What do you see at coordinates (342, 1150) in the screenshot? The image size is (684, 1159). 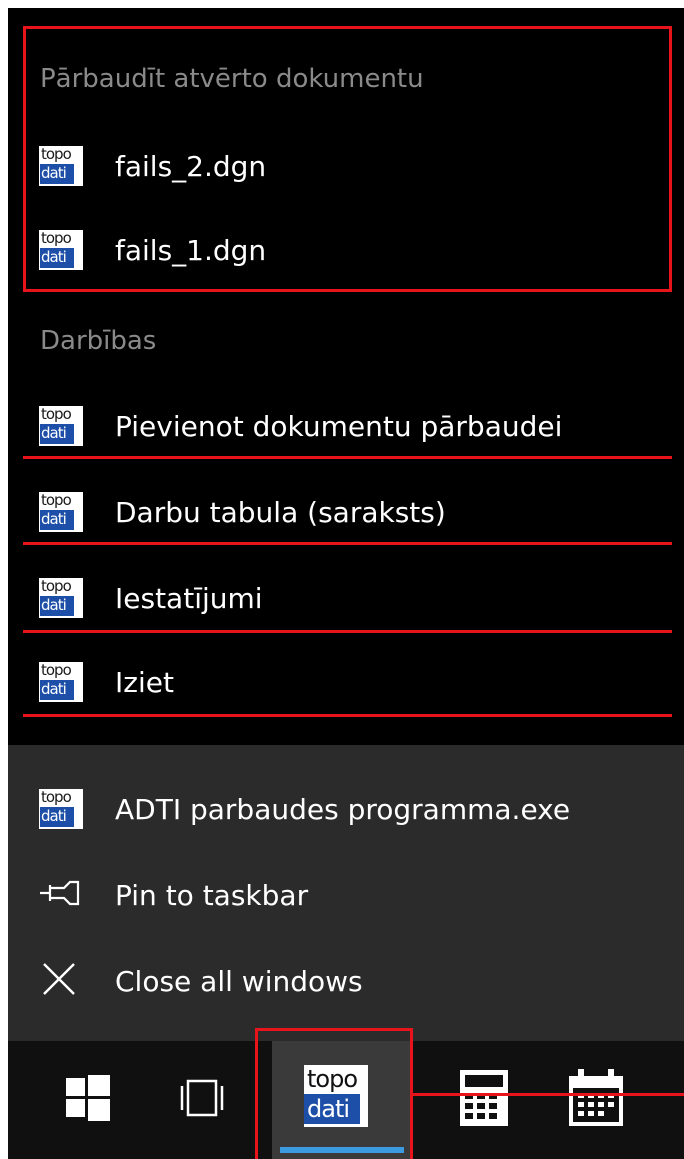 I see `active-indicator` at bounding box center [342, 1150].